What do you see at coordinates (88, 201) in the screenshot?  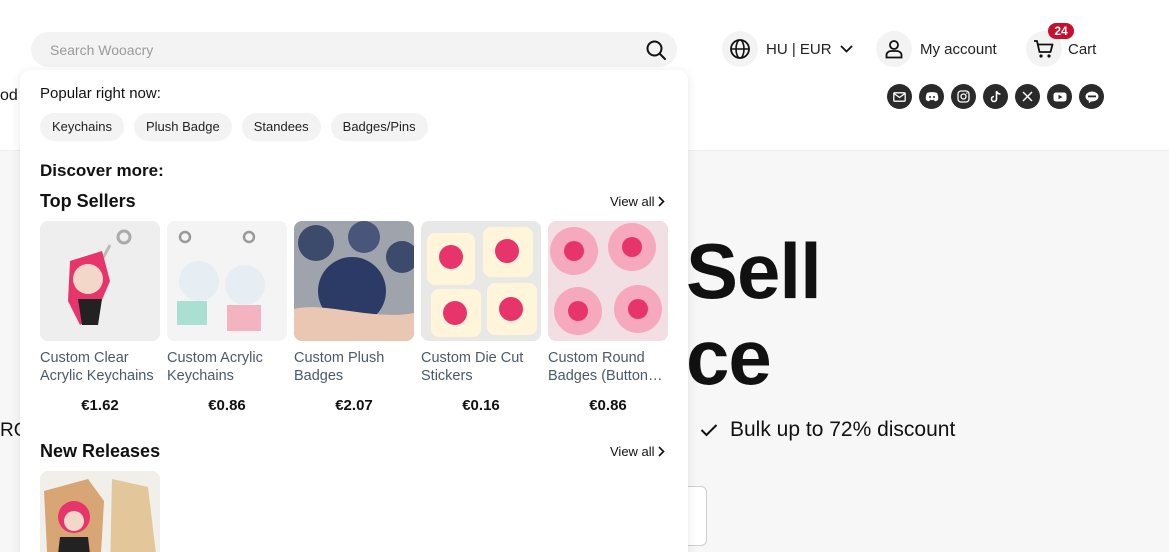 I see `top-sellers-title: Top Sellers` at bounding box center [88, 201].